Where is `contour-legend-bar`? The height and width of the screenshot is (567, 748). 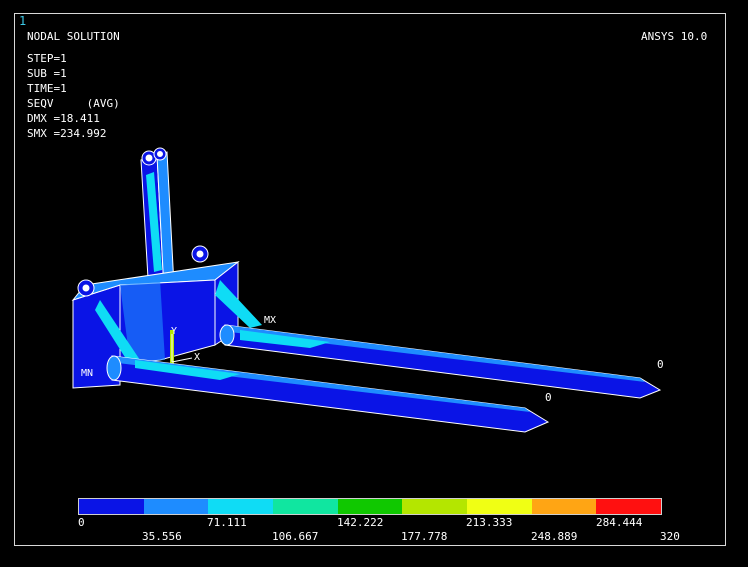 contour-legend-bar is located at coordinates (370, 506).